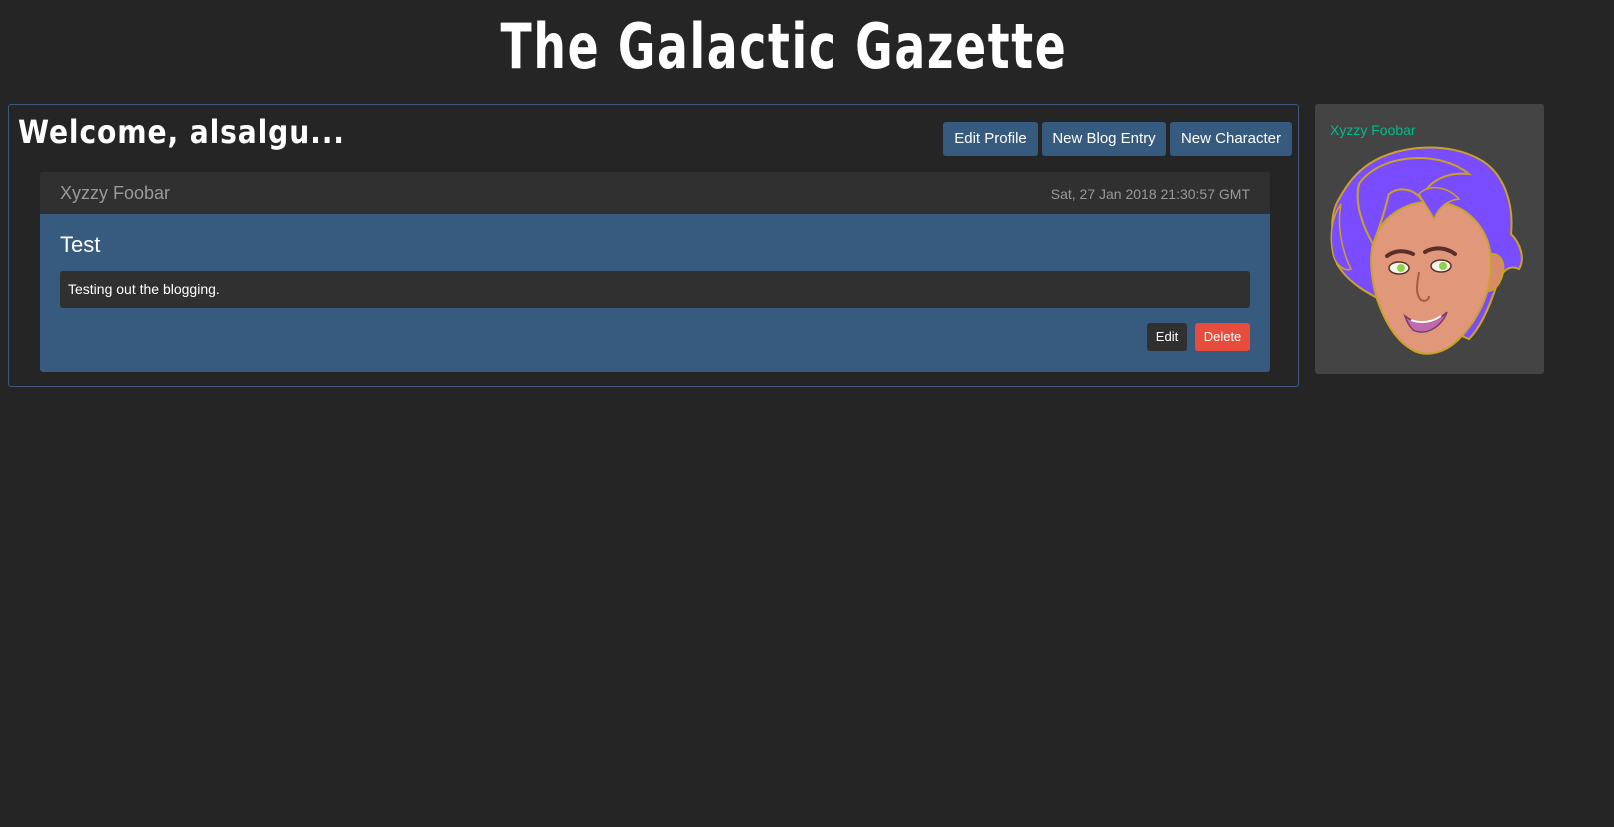  What do you see at coordinates (80, 244) in the screenshot?
I see `post-title: Test` at bounding box center [80, 244].